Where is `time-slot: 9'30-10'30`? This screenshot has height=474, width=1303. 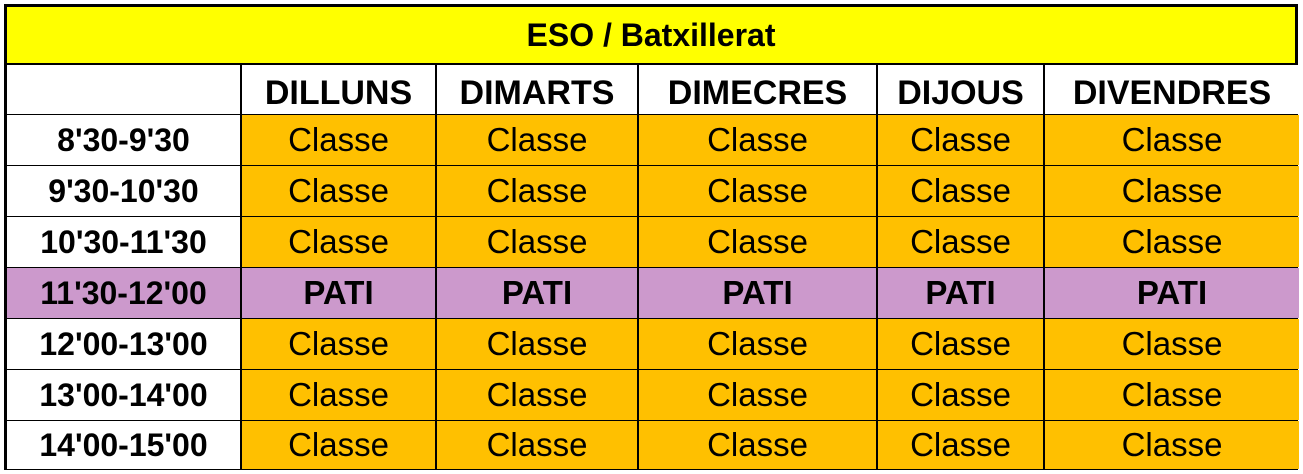 time-slot: 9'30-10'30 is located at coordinates (123, 191).